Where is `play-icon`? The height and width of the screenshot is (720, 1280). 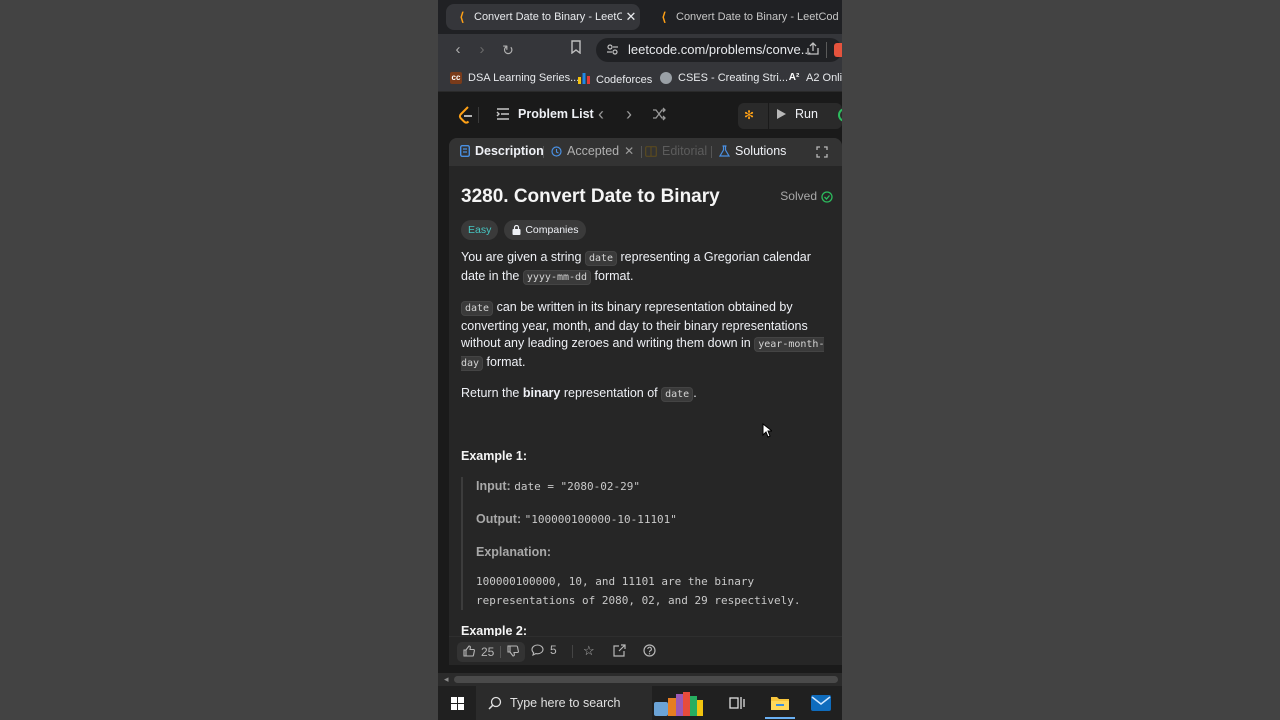
play-icon is located at coordinates (781, 114).